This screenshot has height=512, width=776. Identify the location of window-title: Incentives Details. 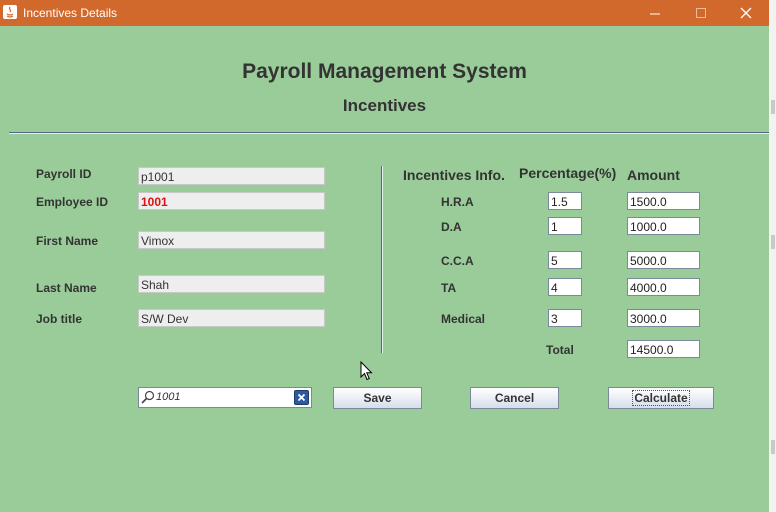
(70, 13).